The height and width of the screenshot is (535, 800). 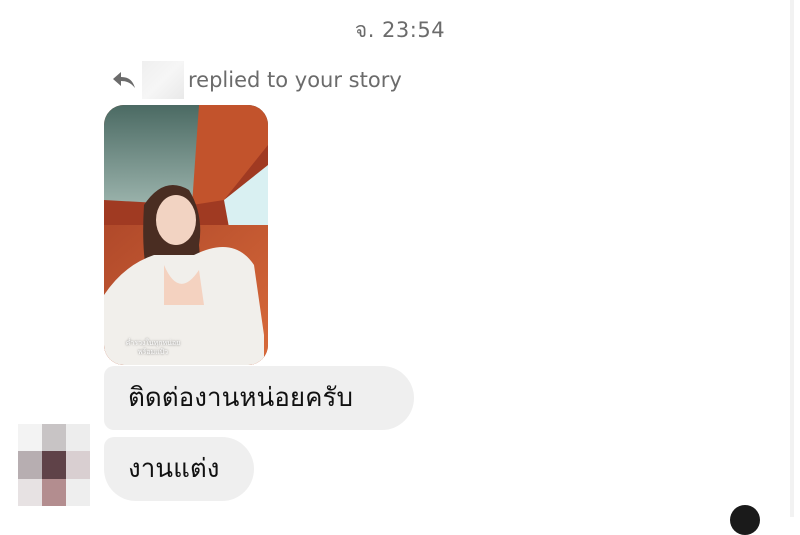 I want to click on story-reply-header: replied to your story, so click(x=257, y=80).